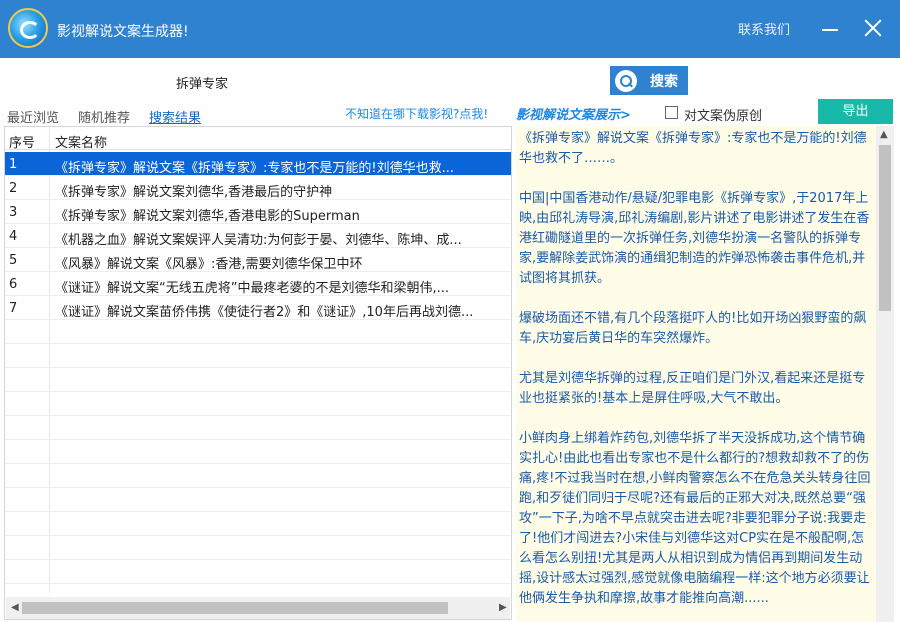 Image resolution: width=900 pixels, height=622 pixels. What do you see at coordinates (885, 228) in the screenshot?
I see `vertical-scroll-thumb` at bounding box center [885, 228].